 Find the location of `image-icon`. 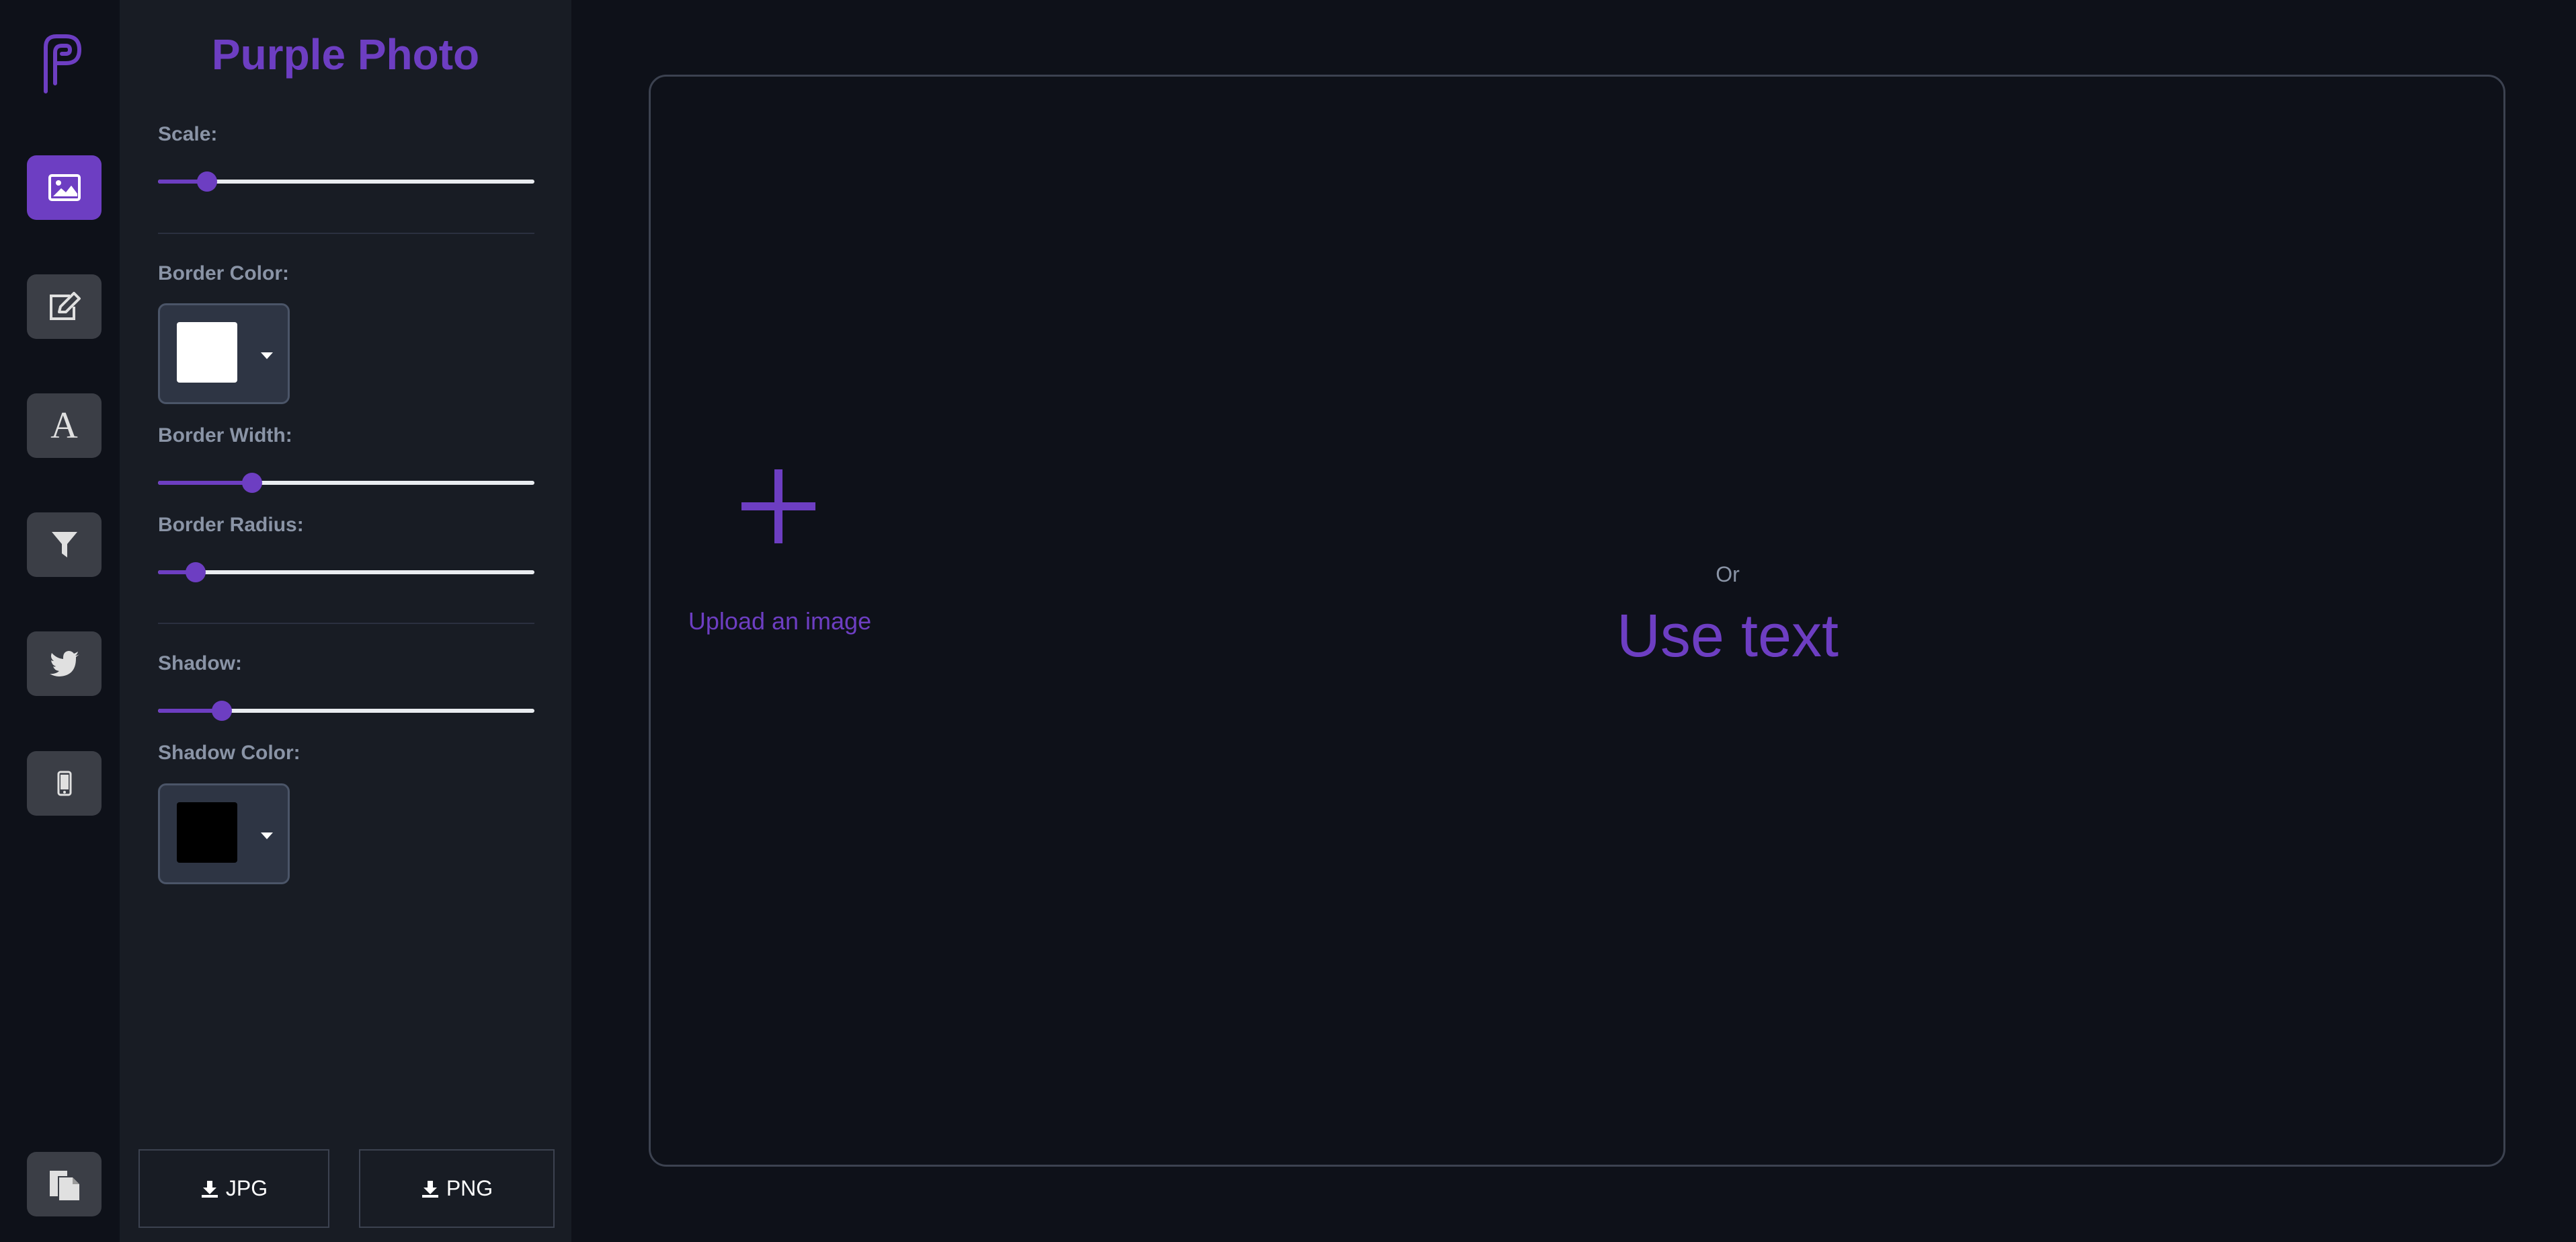

image-icon is located at coordinates (64, 187).